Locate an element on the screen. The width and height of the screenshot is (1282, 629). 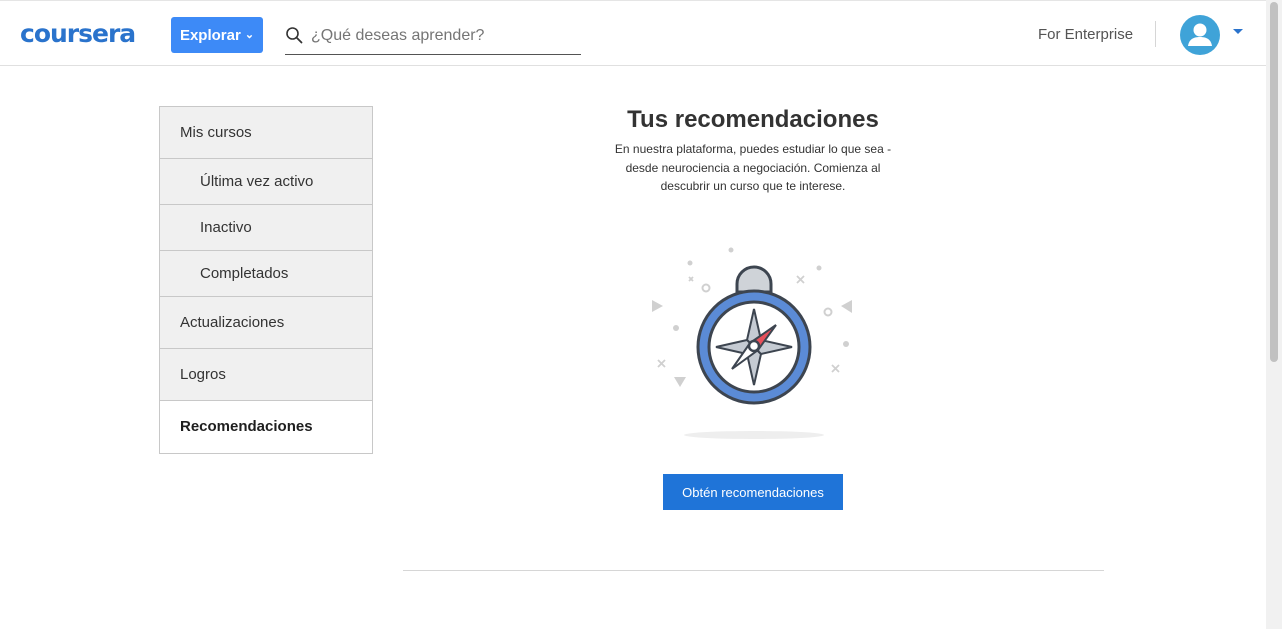
caret-down-icon is located at coordinates (1238, 31).